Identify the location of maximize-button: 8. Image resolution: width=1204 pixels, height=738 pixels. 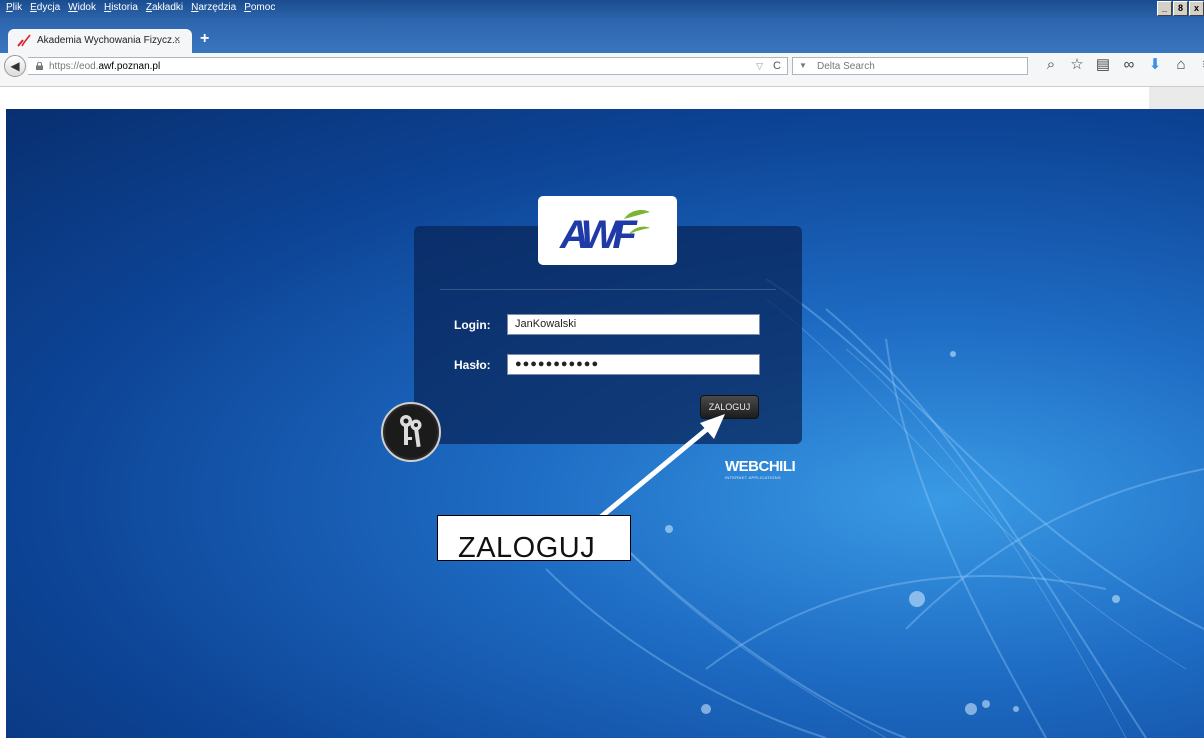
(1180, 8).